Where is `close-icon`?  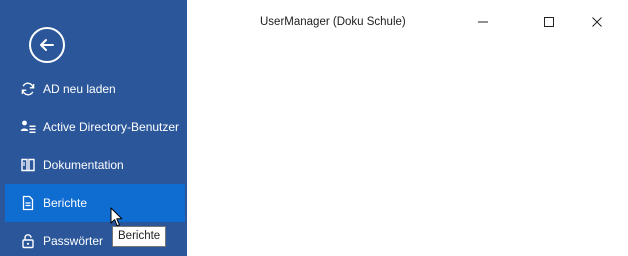 close-icon is located at coordinates (597, 22).